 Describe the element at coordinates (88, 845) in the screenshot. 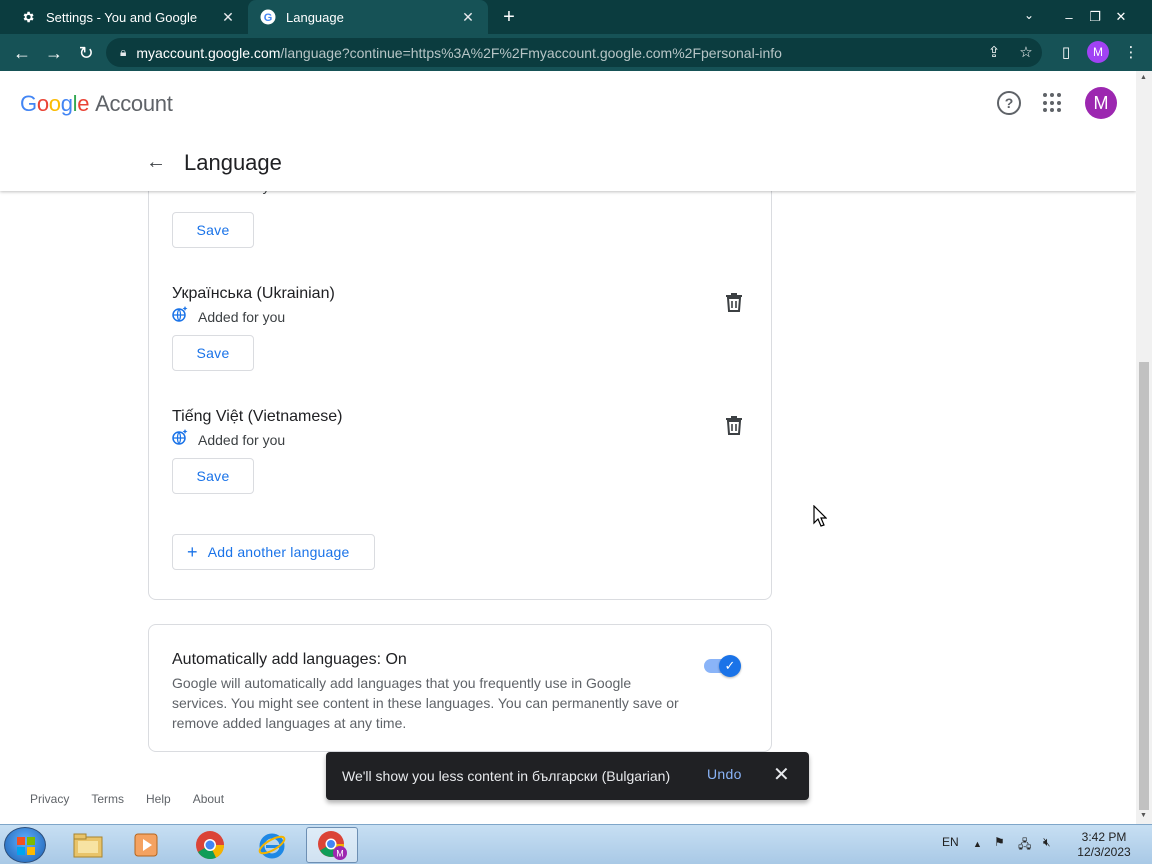

I see `file-explorer-icon` at that location.